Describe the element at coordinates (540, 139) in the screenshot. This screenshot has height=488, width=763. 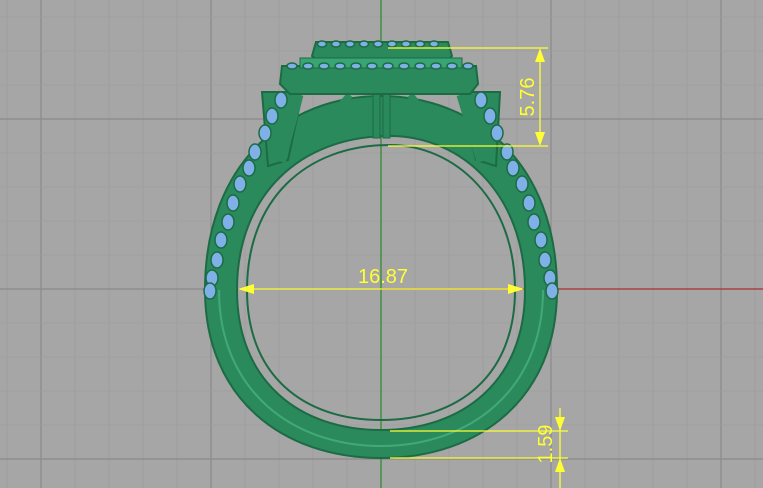
I see `arrow-down-icon` at that location.